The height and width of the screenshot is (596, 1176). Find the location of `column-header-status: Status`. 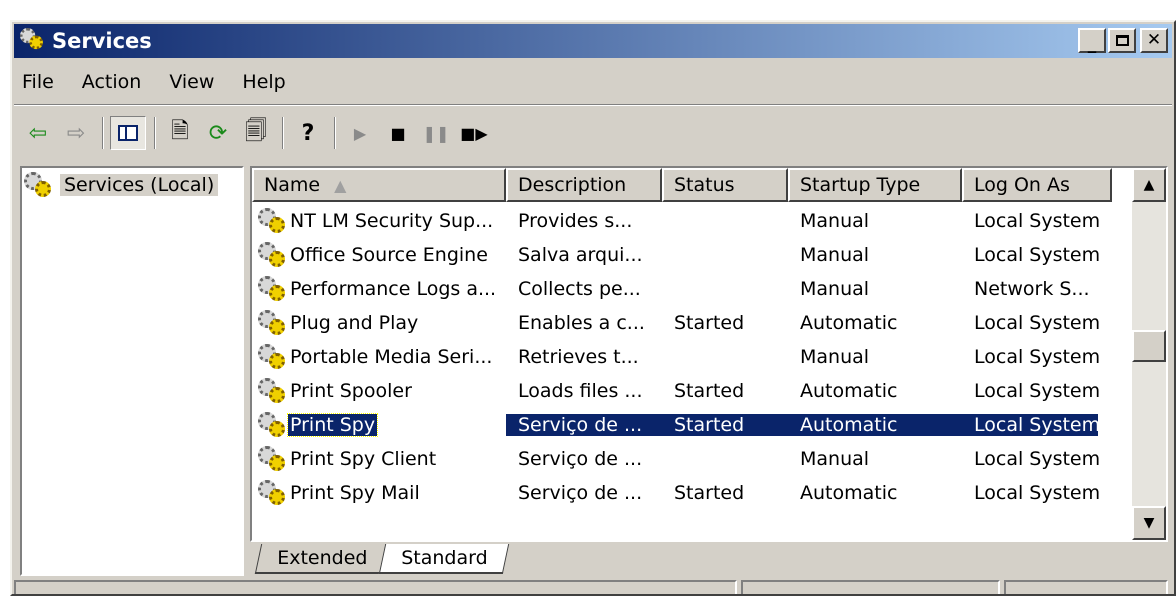

column-header-status: Status is located at coordinates (725, 185).